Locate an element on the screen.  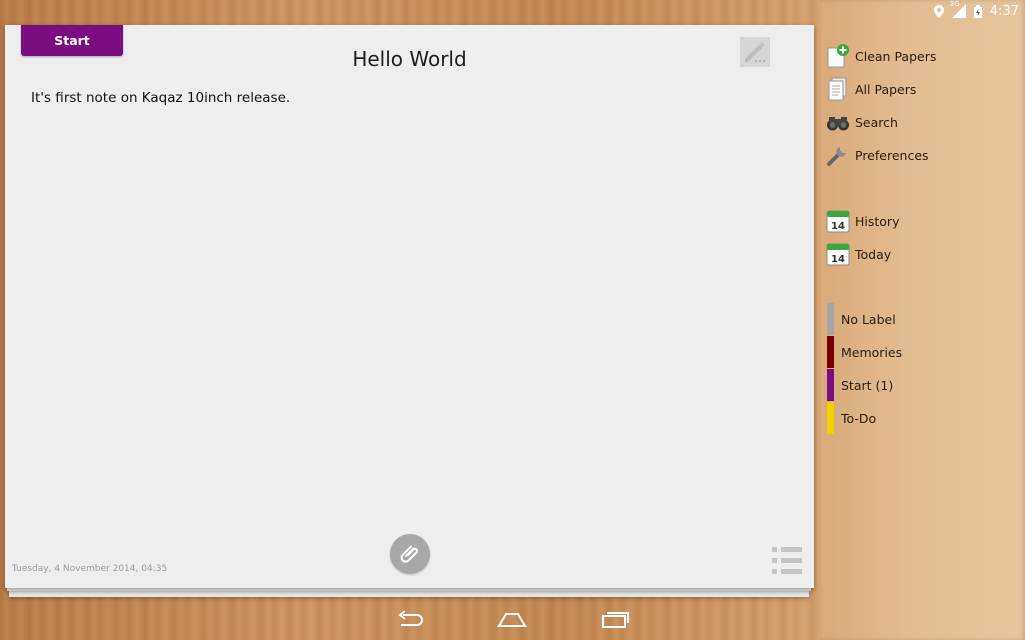
attach-button is located at coordinates (410, 554).